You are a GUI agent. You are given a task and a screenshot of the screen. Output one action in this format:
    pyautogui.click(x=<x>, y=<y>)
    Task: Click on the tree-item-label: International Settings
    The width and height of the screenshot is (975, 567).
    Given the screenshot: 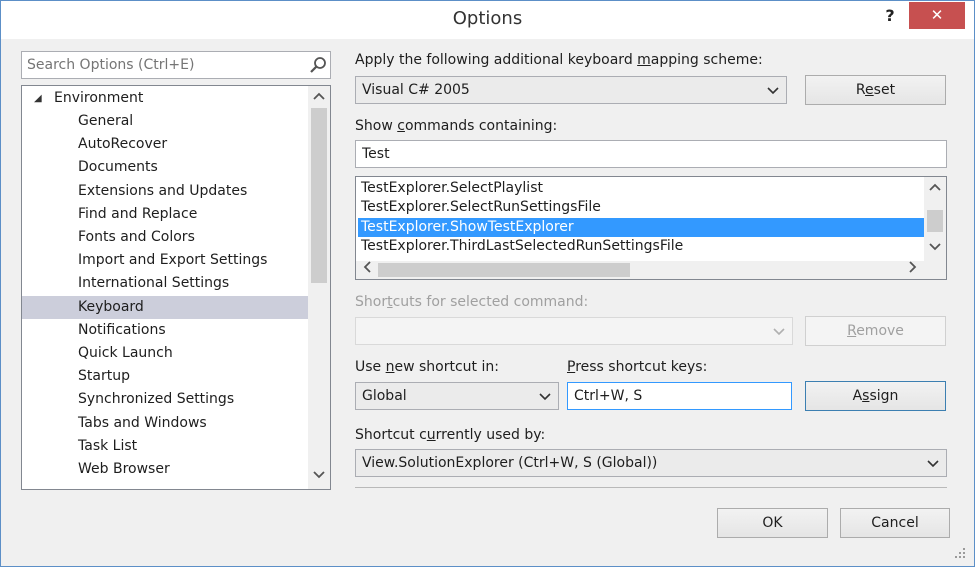 What is the action you would take?
    pyautogui.click(x=154, y=283)
    